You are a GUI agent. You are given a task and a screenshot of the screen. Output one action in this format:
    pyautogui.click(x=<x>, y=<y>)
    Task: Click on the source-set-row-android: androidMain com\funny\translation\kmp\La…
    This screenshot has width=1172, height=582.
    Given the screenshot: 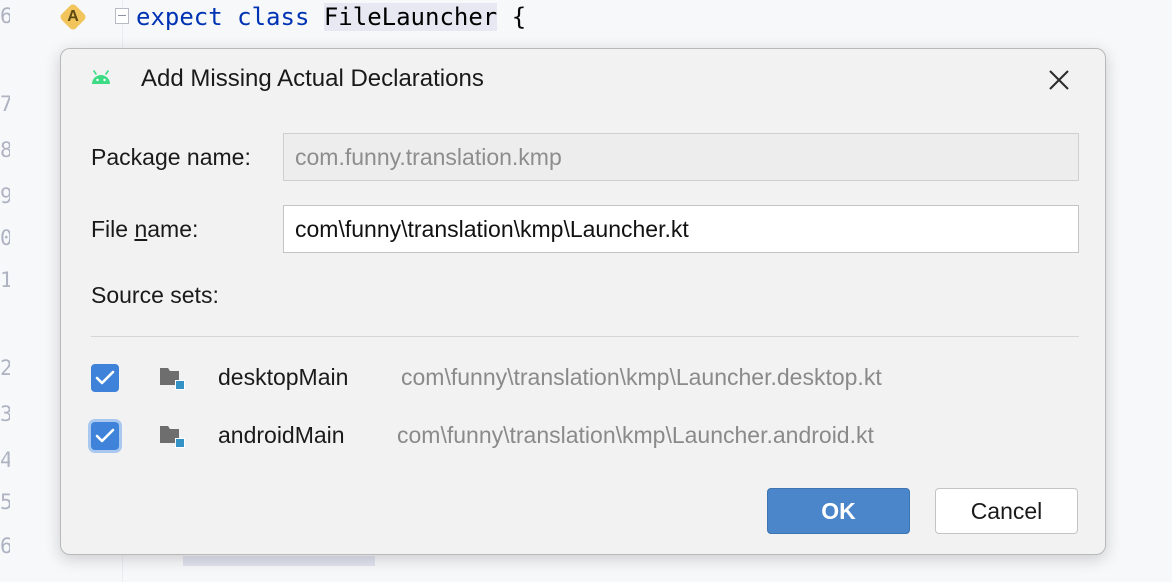 What is the action you would take?
    pyautogui.click(x=585, y=436)
    